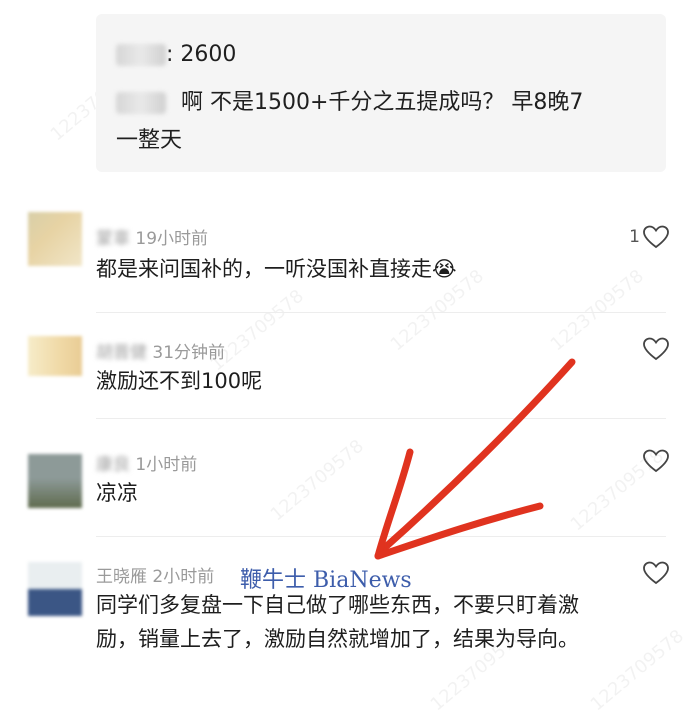 The height and width of the screenshot is (723, 690). I want to click on like-count: 1, so click(634, 237).